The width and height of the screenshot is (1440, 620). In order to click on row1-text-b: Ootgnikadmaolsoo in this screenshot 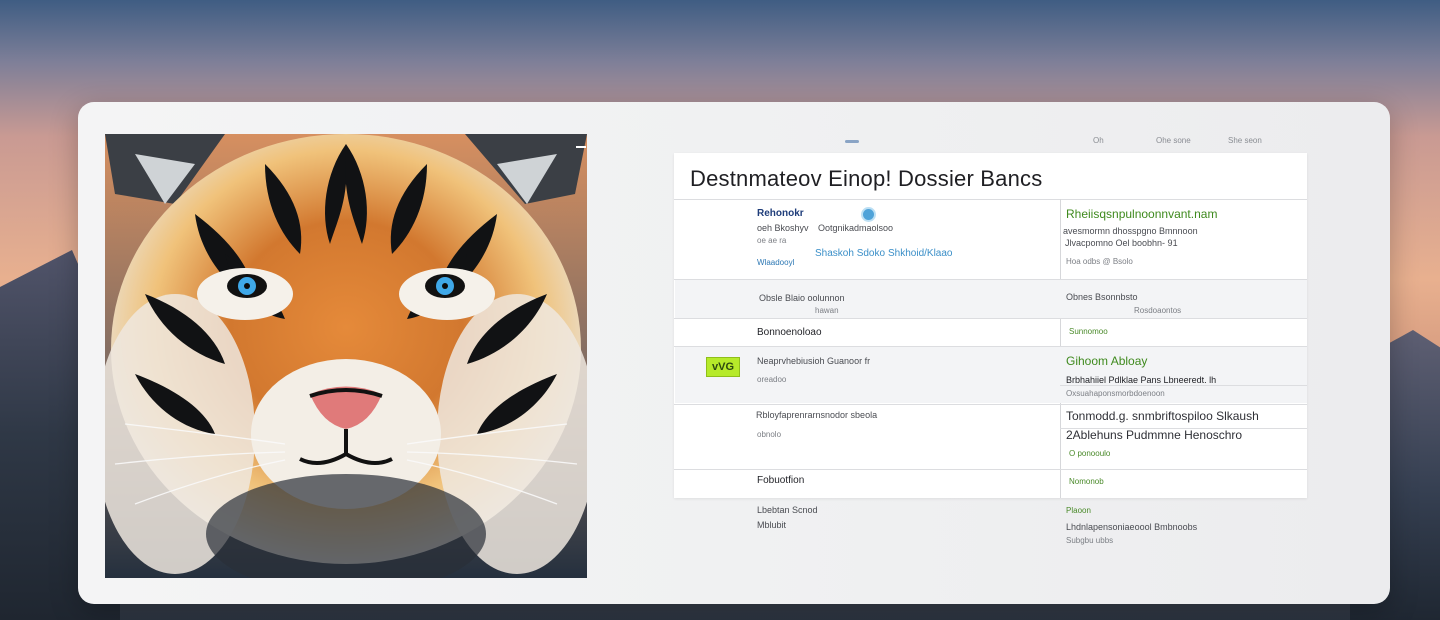, I will do `click(856, 228)`.